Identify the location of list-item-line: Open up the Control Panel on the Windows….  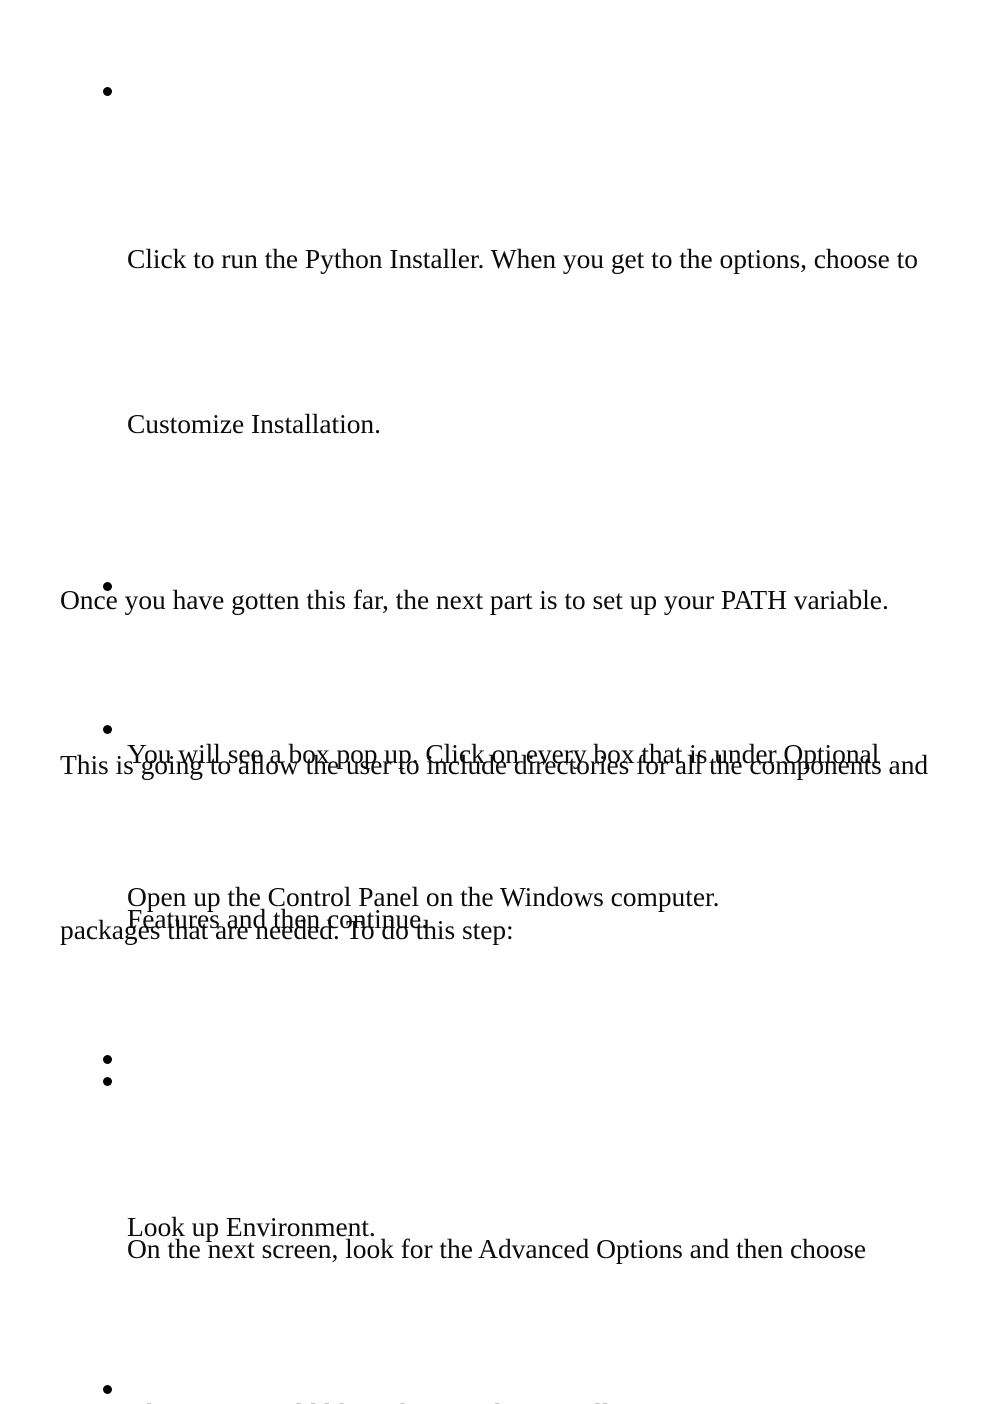
(423, 896).